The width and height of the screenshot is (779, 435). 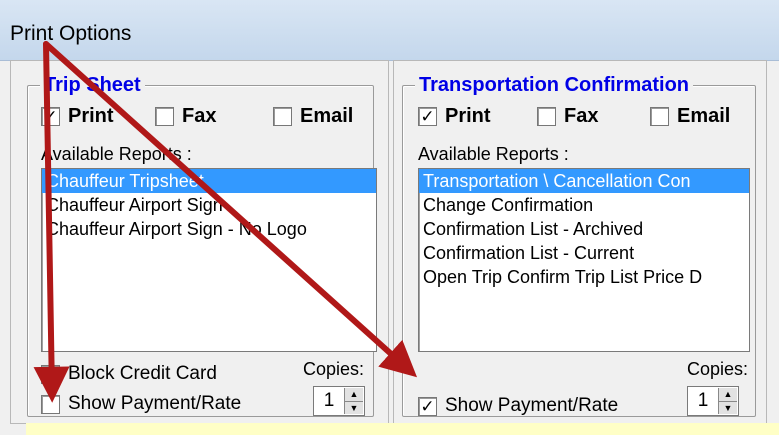 I want to click on trip-sheet-email-checkbox, so click(x=282, y=116).